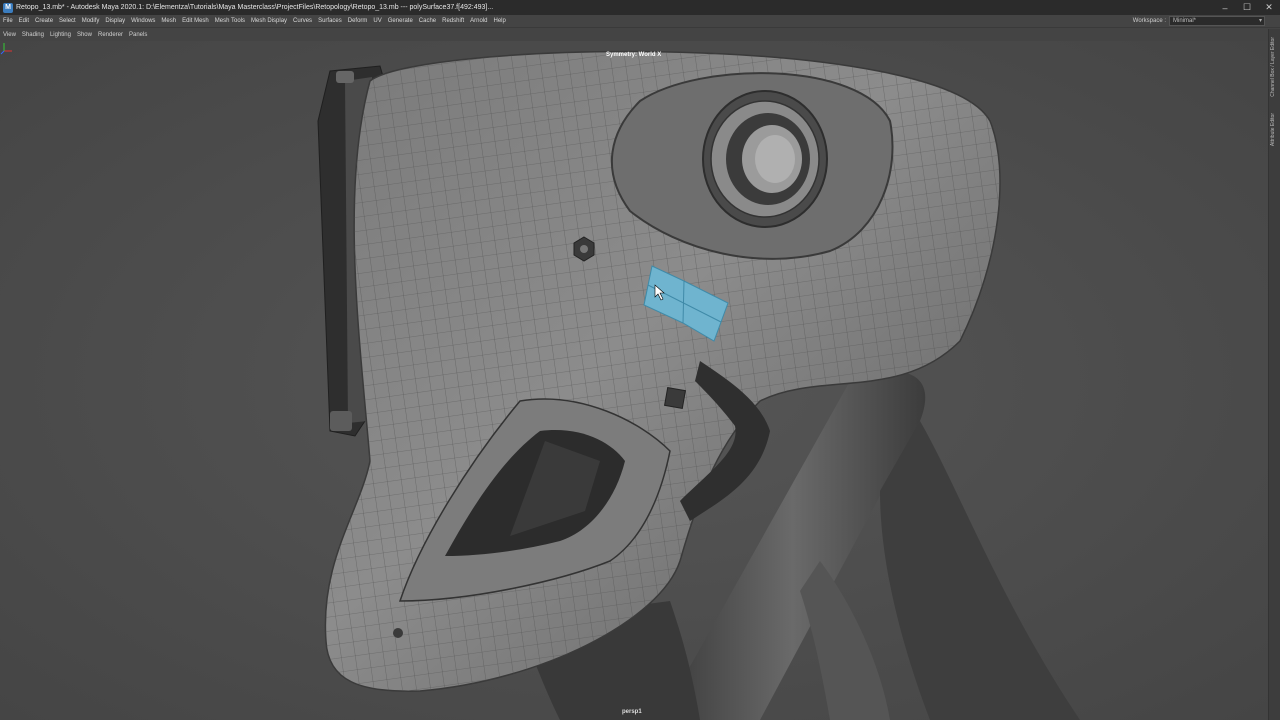 The image size is (1280, 720). Describe the element at coordinates (377, 21) in the screenshot. I see `menu-uv: UV` at that location.